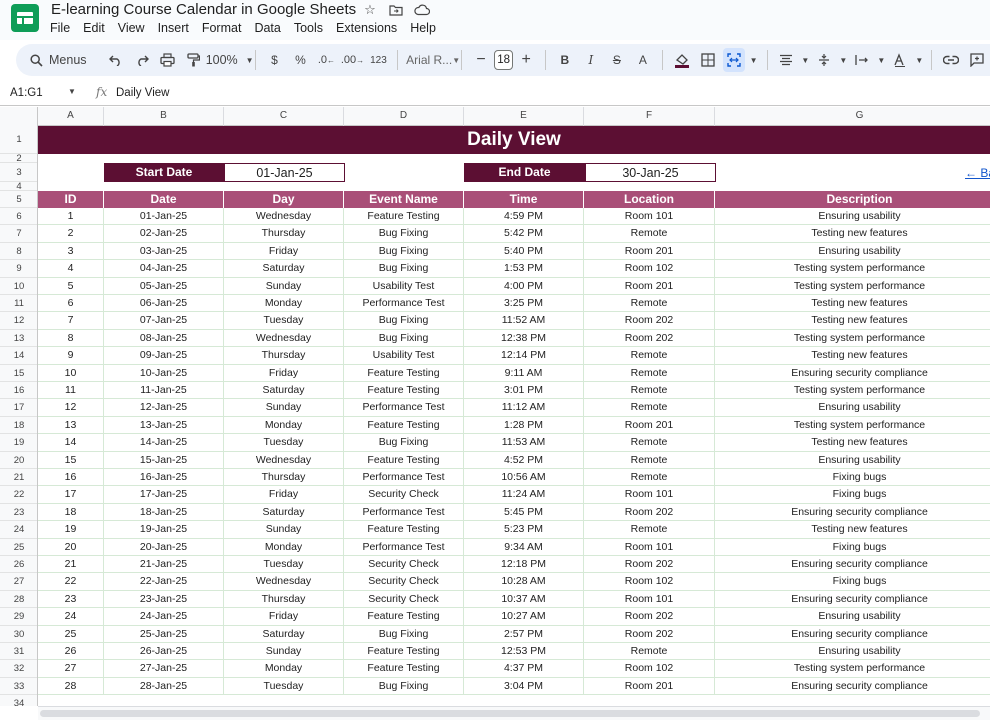  I want to click on time-cell: 3:01 PM, so click(524, 390).